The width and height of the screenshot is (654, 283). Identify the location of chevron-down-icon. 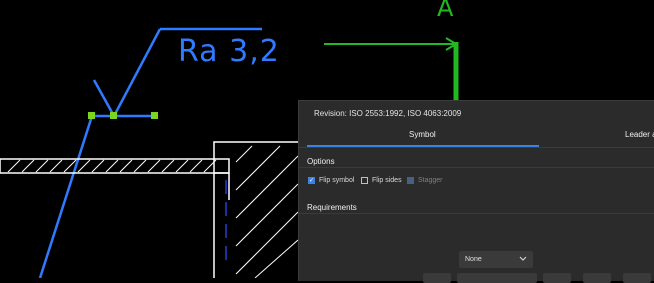
(523, 260).